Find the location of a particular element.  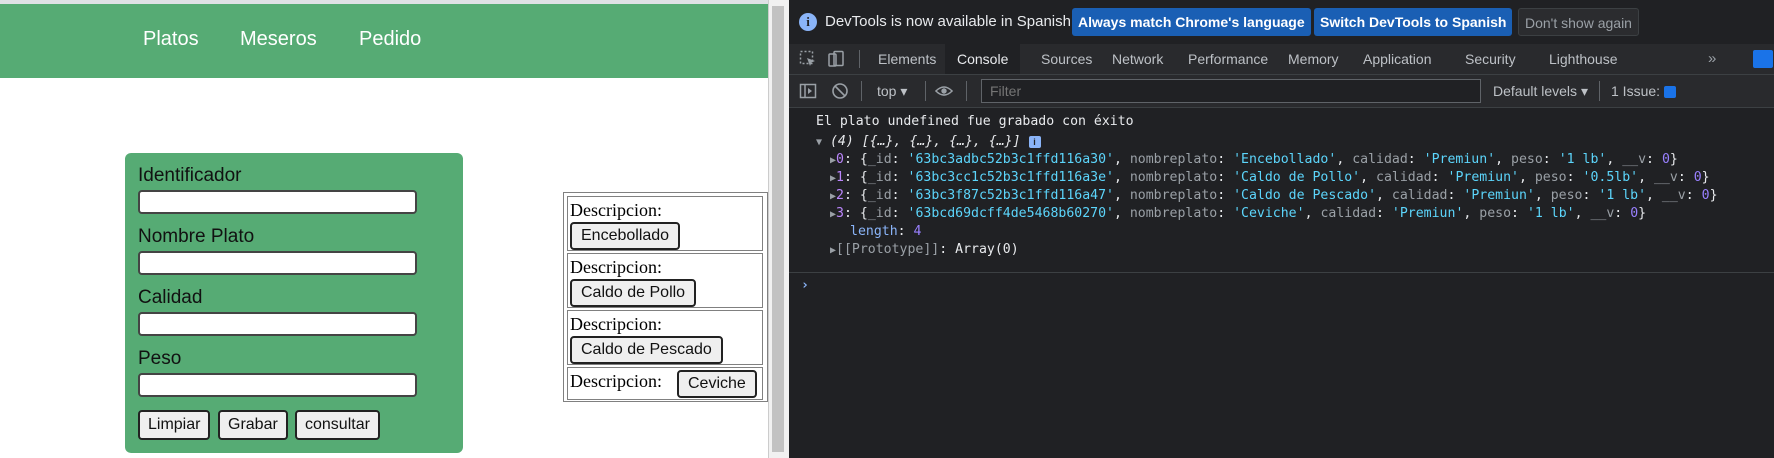

description-row: Descripcion: Encebollado is located at coordinates (665, 223).